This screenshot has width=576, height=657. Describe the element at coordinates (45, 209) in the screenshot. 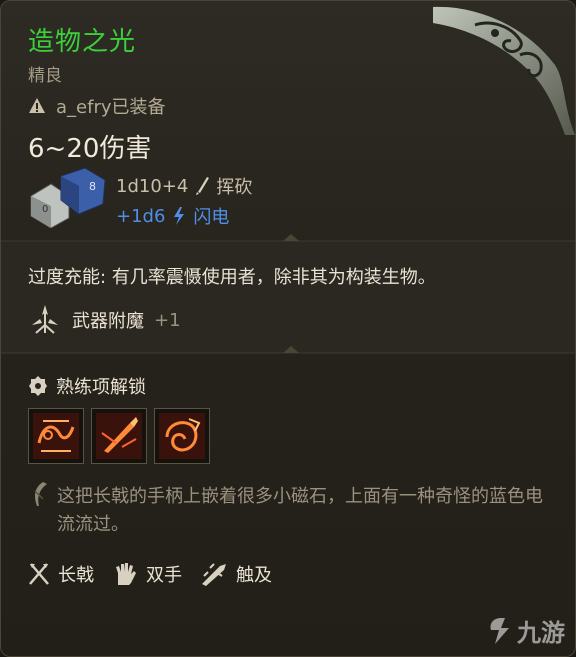

I see `svg-text: 0` at that location.